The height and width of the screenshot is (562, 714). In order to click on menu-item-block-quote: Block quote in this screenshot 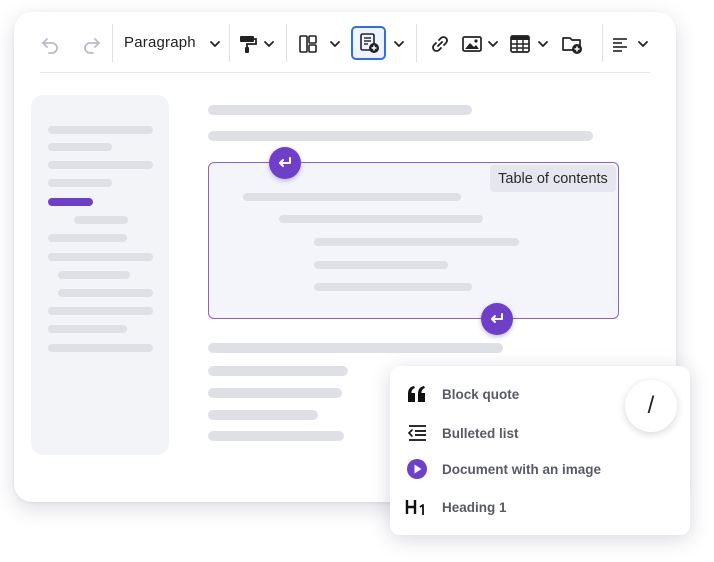, I will do `click(461, 394)`.